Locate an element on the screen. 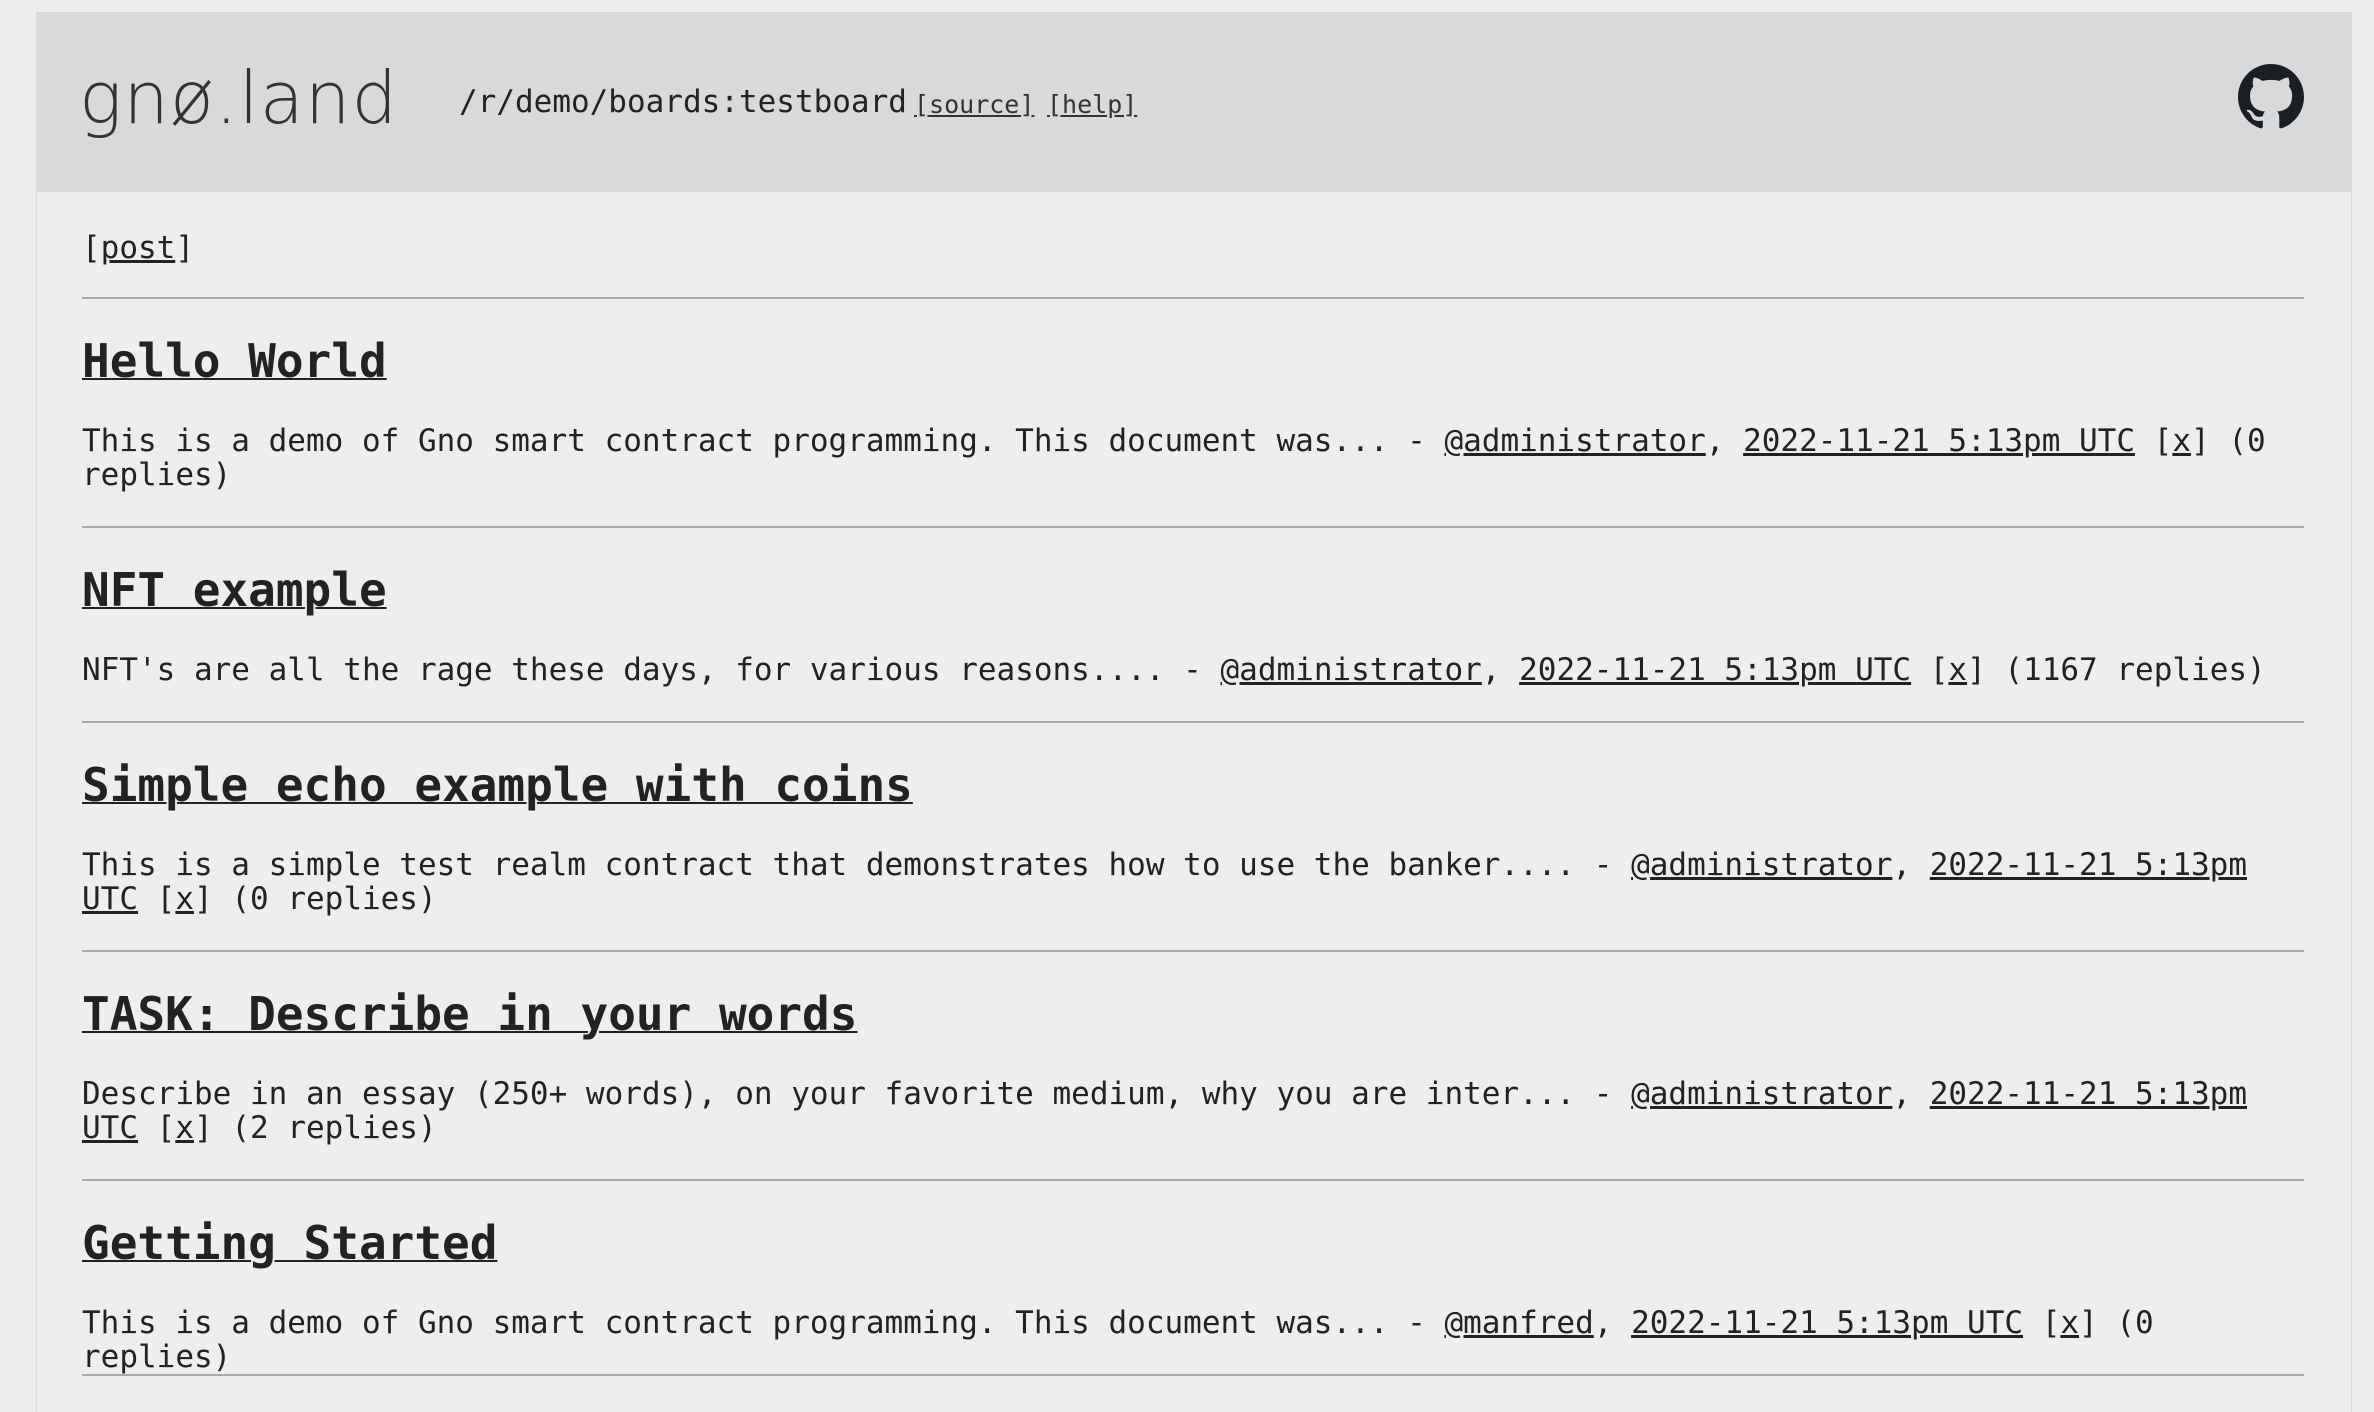  author-link: @manfred is located at coordinates (1518, 1323).